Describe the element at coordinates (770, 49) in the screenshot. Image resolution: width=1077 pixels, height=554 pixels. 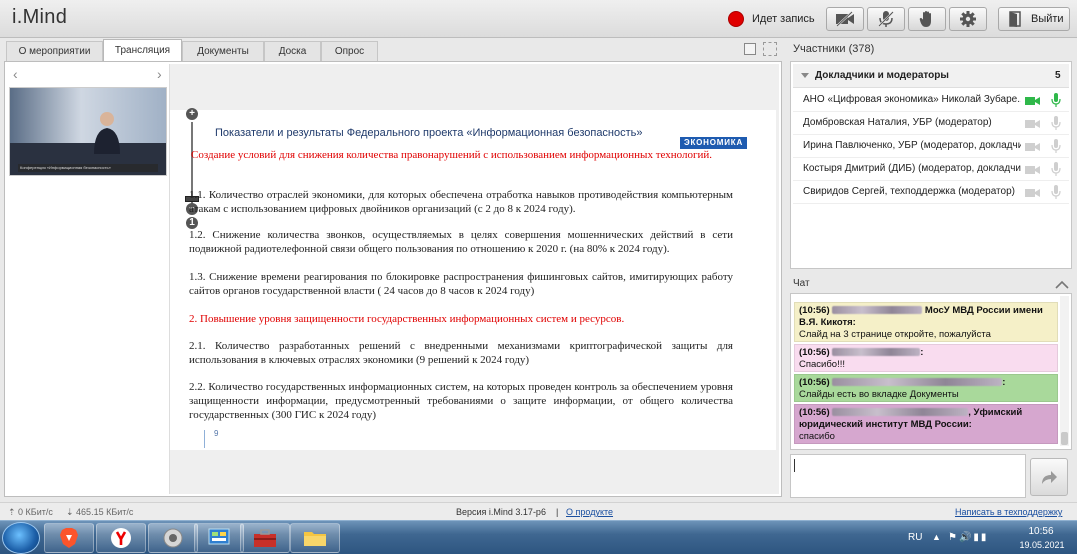
I see `fullscreen-icon` at that location.